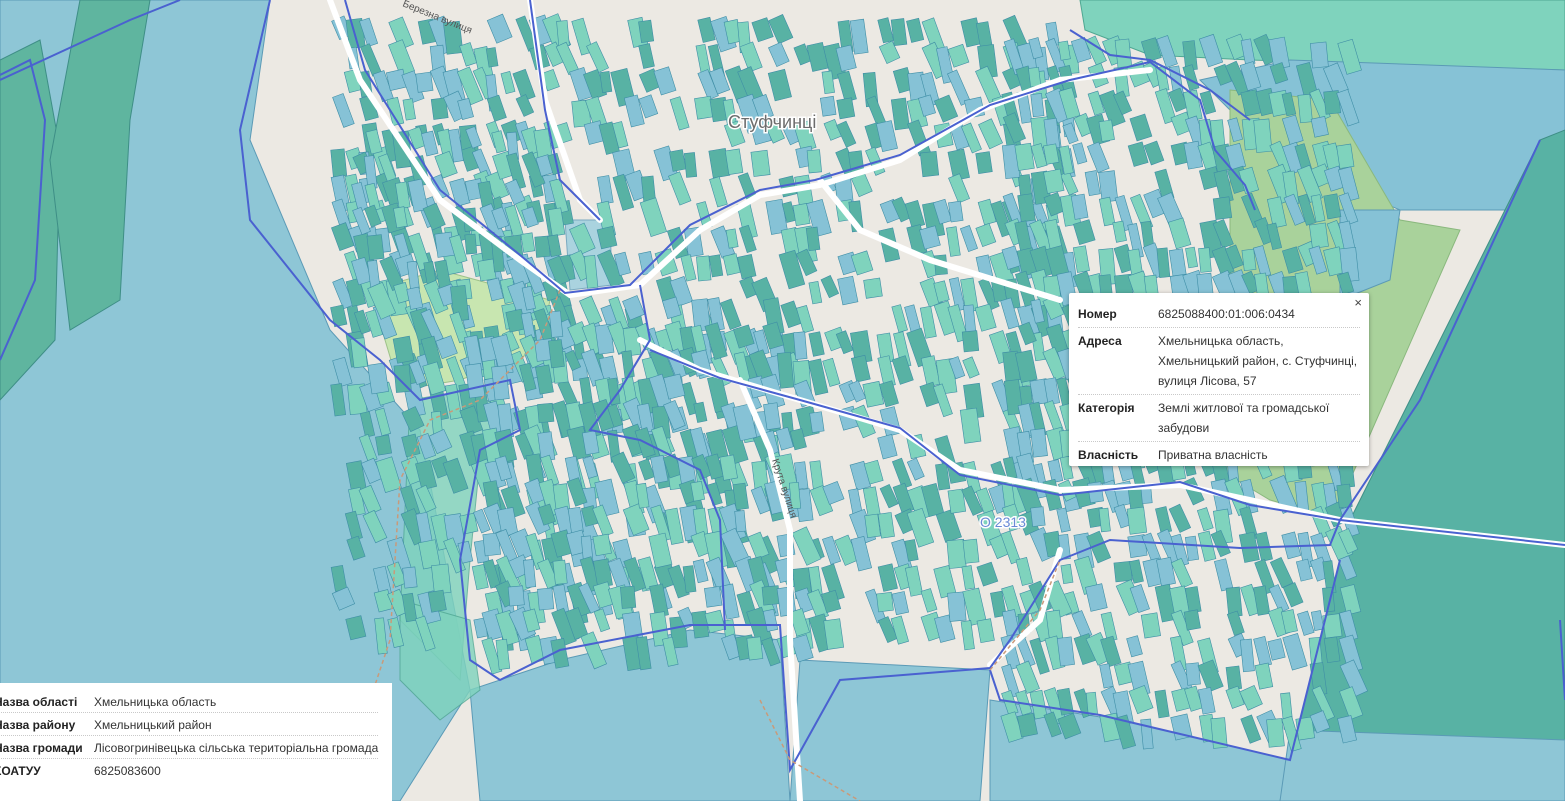  What do you see at coordinates (1213, 455) in the screenshot?
I see `popup-value: Приватна власність` at bounding box center [1213, 455].